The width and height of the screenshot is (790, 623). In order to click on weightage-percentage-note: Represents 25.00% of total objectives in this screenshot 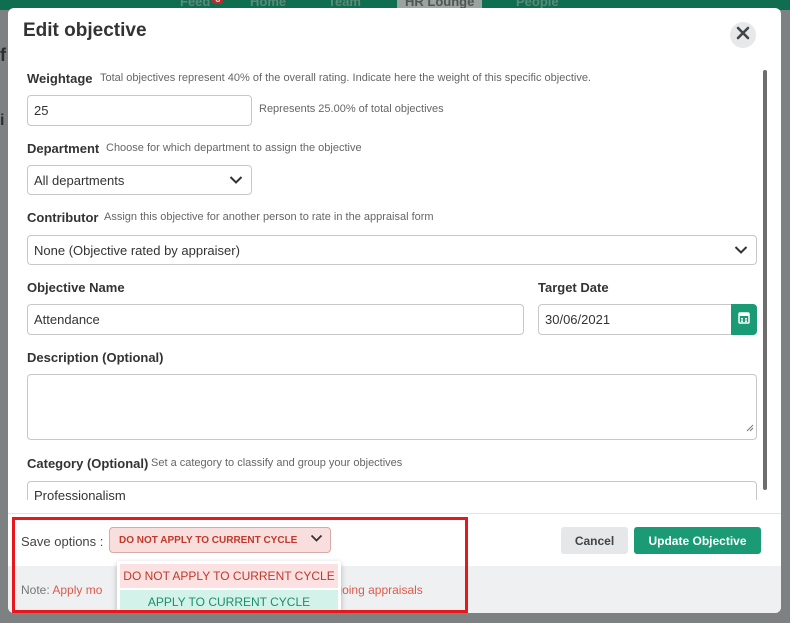, I will do `click(351, 109)`.